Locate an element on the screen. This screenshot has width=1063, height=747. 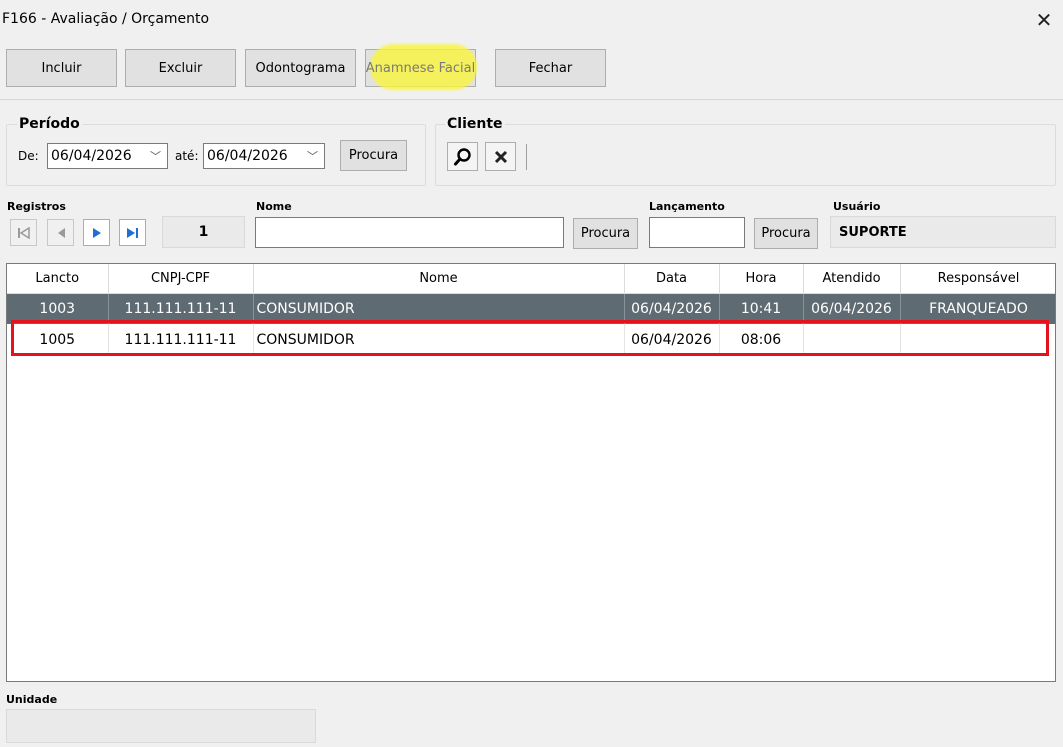
close-icon: ✕ is located at coordinates (1044, 20).